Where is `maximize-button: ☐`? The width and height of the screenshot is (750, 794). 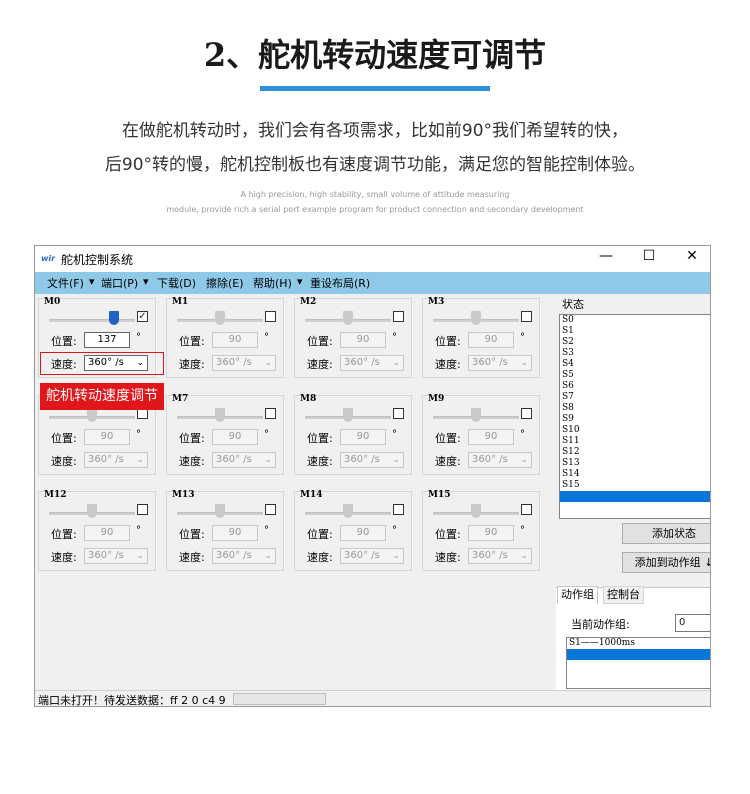 maximize-button: ☐ is located at coordinates (649, 256).